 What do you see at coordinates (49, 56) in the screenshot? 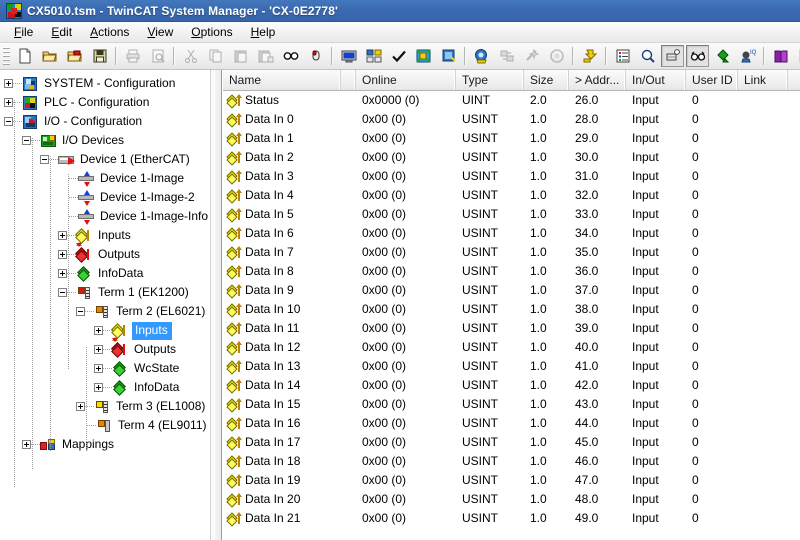
I see `open-icon` at bounding box center [49, 56].